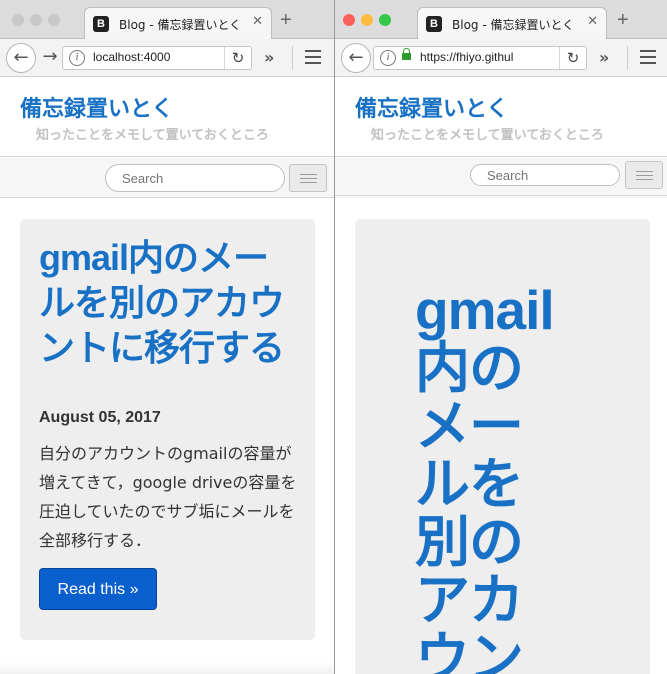 The width and height of the screenshot is (667, 674). Describe the element at coordinates (469, 368) in the screenshot. I see `post-title-line: 内の` at that location.